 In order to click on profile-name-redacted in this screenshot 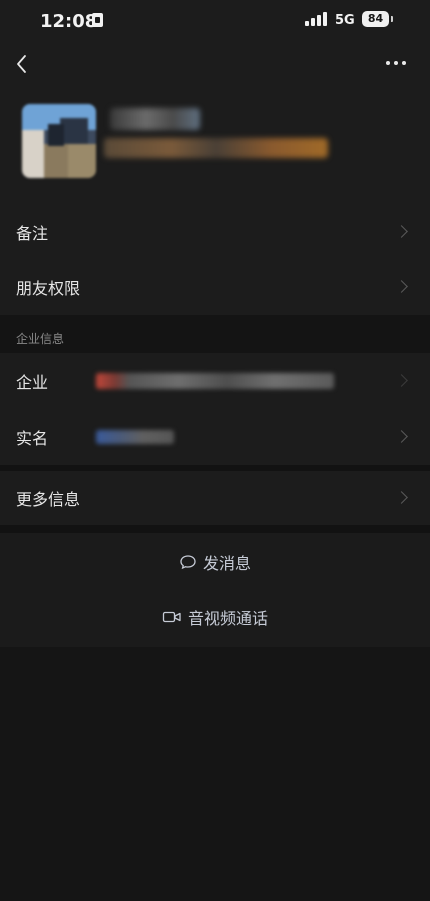, I will do `click(155, 119)`.